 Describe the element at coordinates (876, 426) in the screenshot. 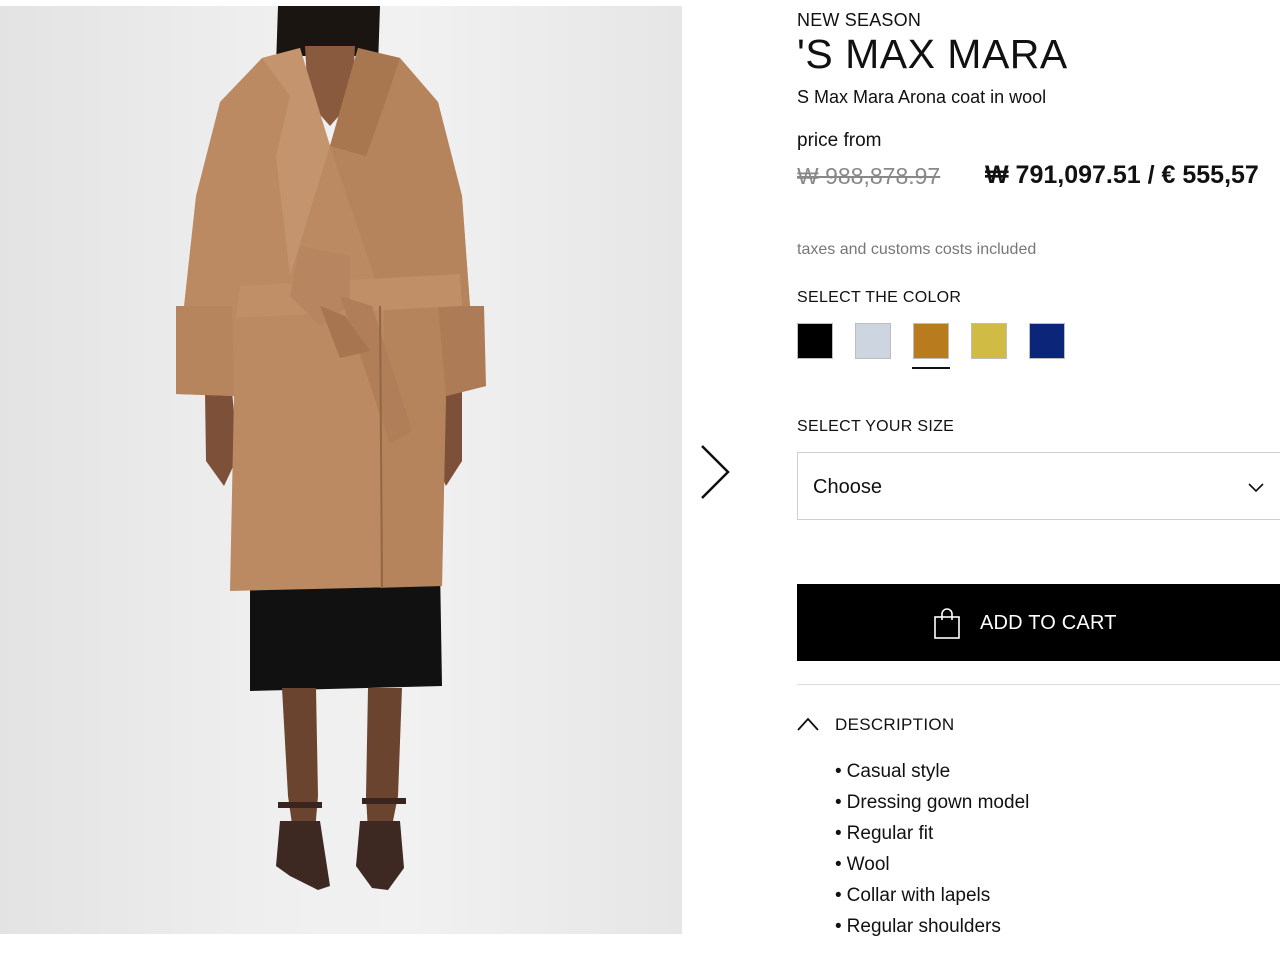

I see `size-selector-label: SELECT YOUR SIZE` at that location.